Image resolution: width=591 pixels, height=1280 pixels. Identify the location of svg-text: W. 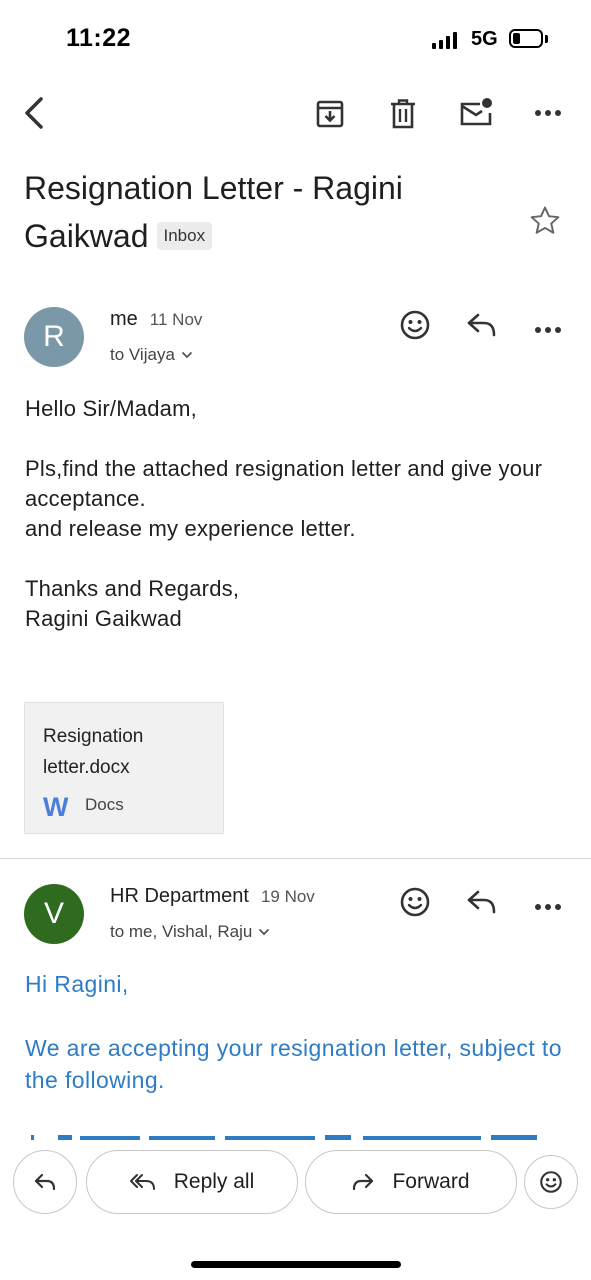
(55, 806).